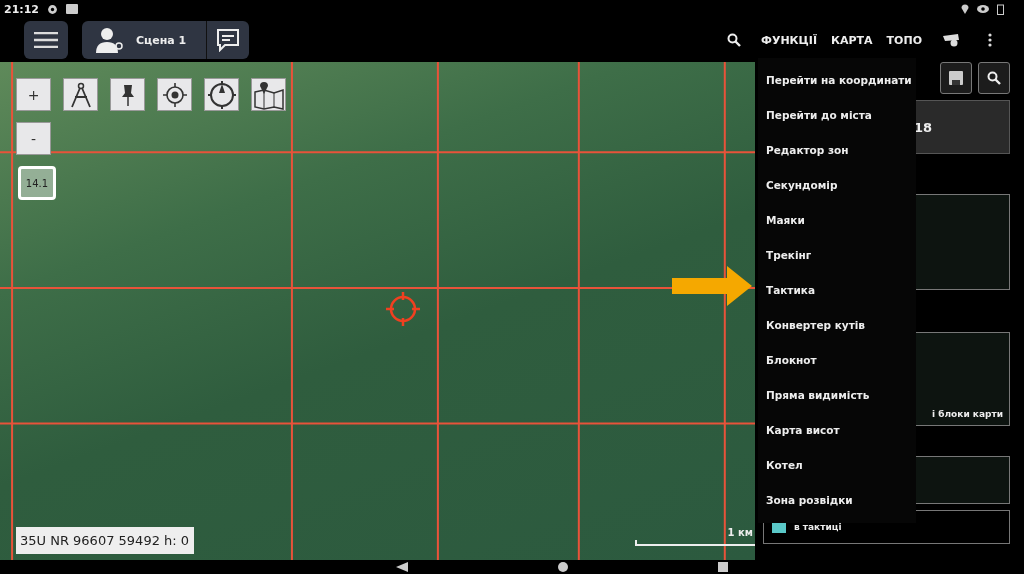 The height and width of the screenshot is (574, 1024). What do you see at coordinates (967, 414) in the screenshot?
I see `layers-label: і блоки карти` at bounding box center [967, 414].